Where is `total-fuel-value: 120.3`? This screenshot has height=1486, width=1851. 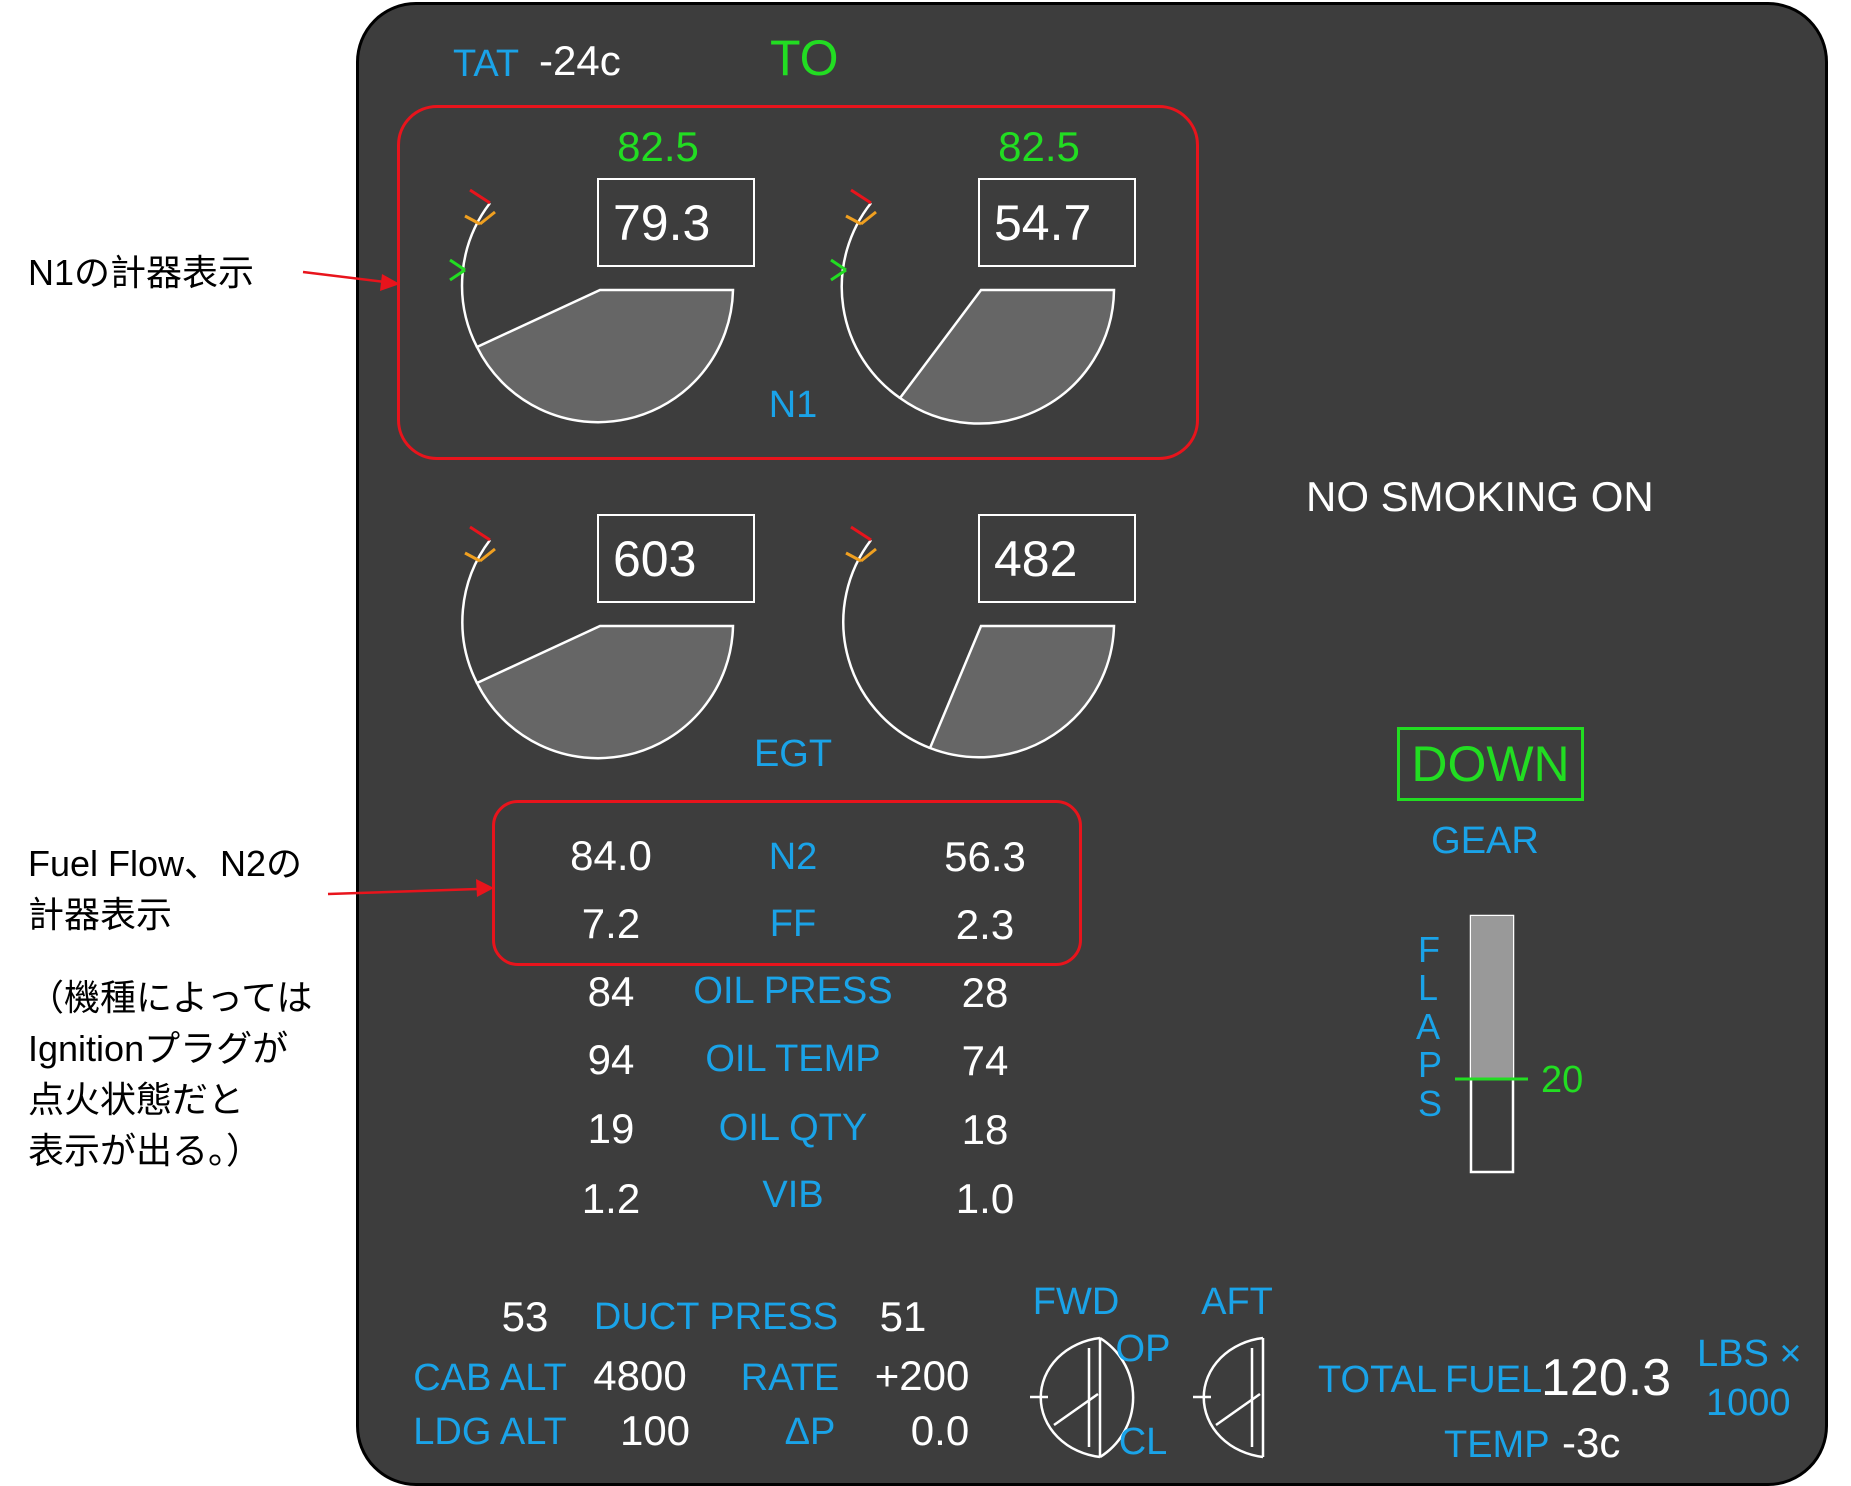
total-fuel-value: 120.3 is located at coordinates (1606, 1378).